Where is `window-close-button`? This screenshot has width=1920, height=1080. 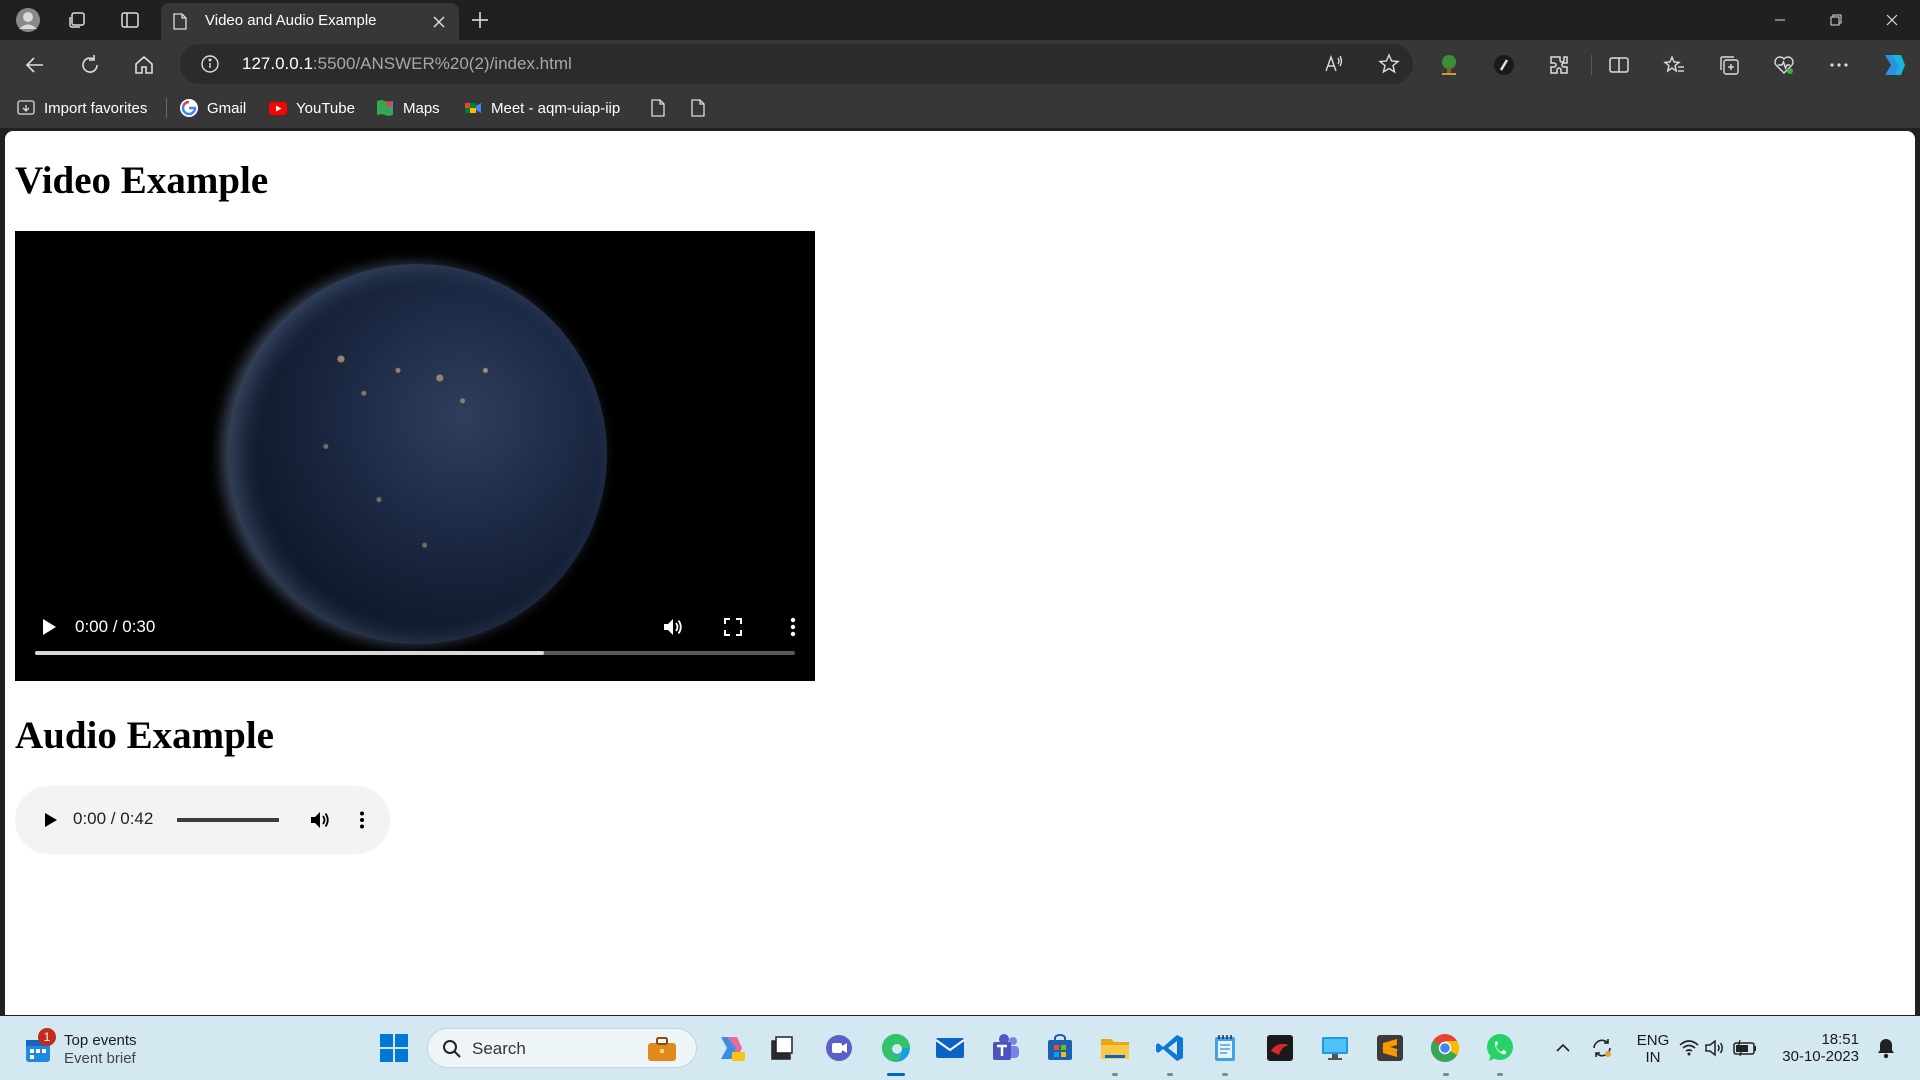 window-close-button is located at coordinates (1892, 20).